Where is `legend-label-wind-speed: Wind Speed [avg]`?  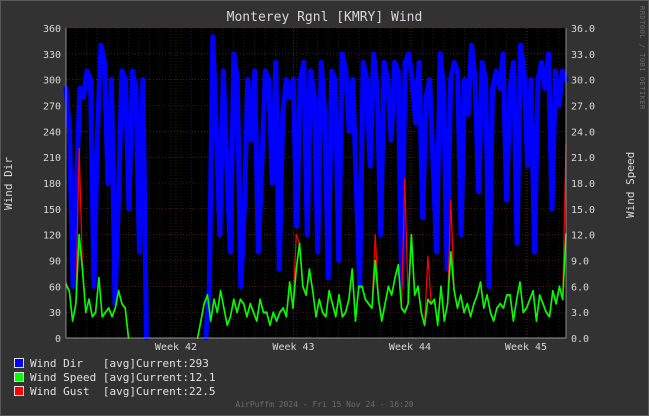
legend-label-wind-speed: Wind Speed [avg] is located at coordinates (83, 377).